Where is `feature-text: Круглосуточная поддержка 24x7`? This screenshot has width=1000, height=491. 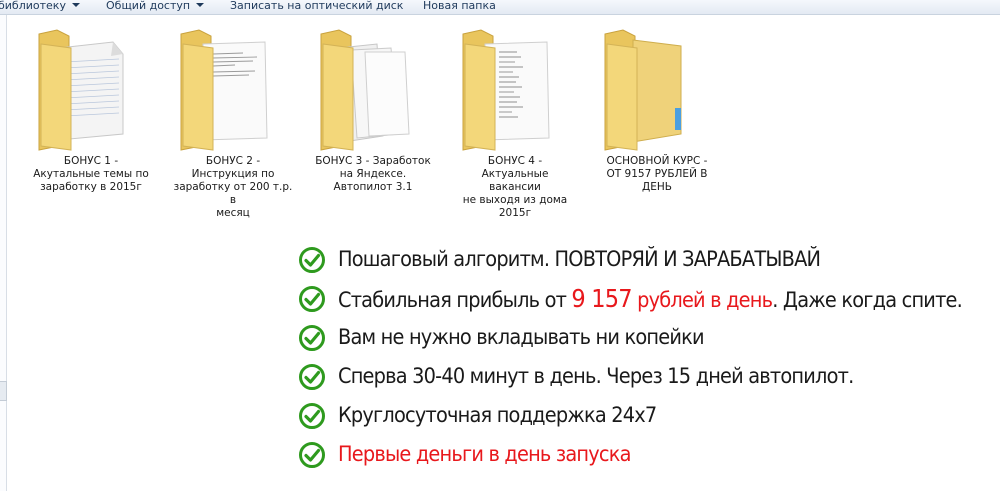
feature-text: Круглосуточная поддержка 24x7 is located at coordinates (497, 415).